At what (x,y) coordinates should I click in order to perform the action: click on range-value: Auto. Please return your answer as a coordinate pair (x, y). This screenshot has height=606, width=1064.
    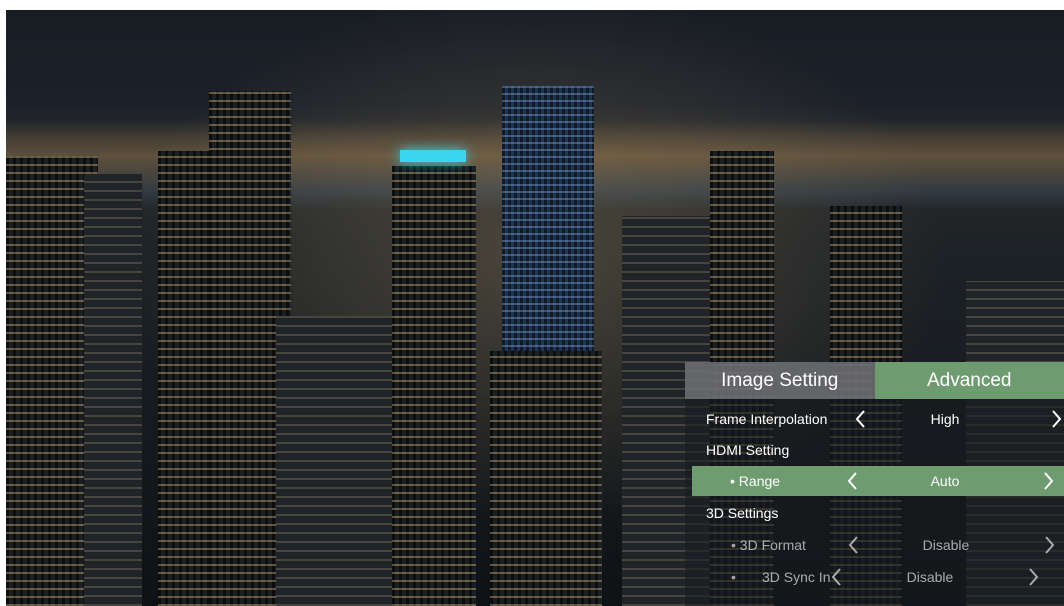
    Looking at the image, I should click on (945, 481).